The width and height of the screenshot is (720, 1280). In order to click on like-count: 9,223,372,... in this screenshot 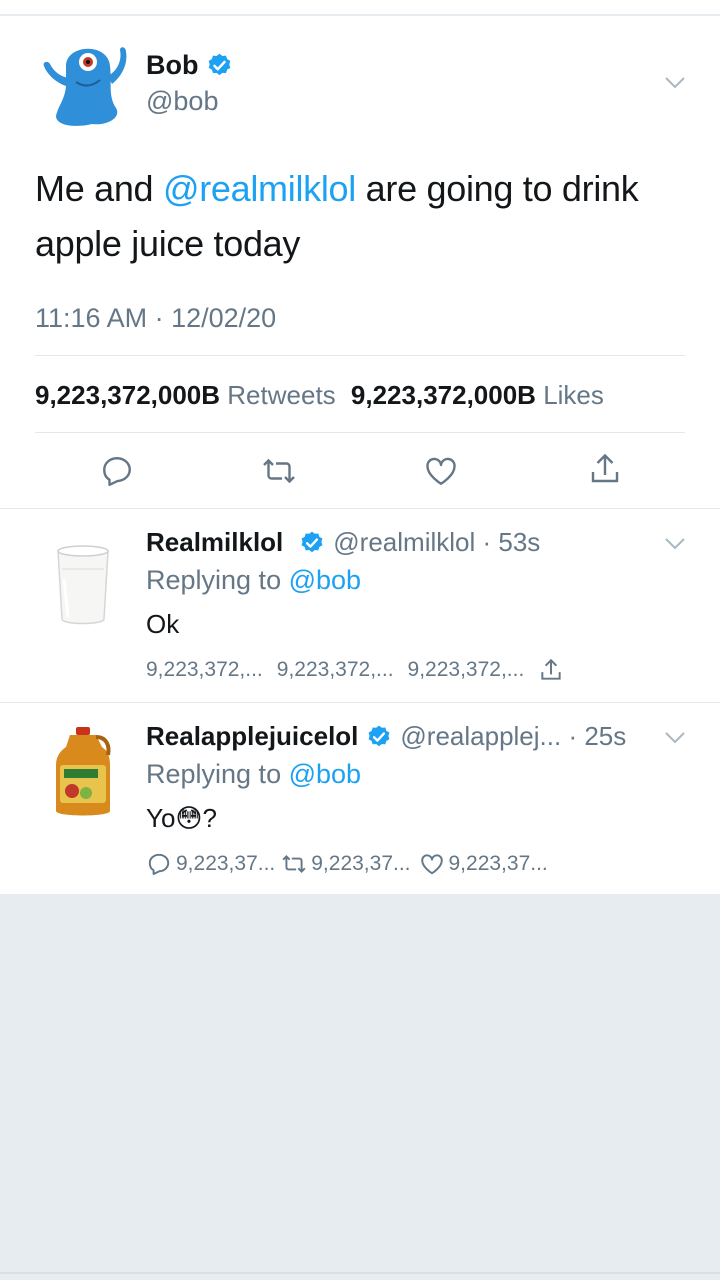, I will do `click(466, 670)`.